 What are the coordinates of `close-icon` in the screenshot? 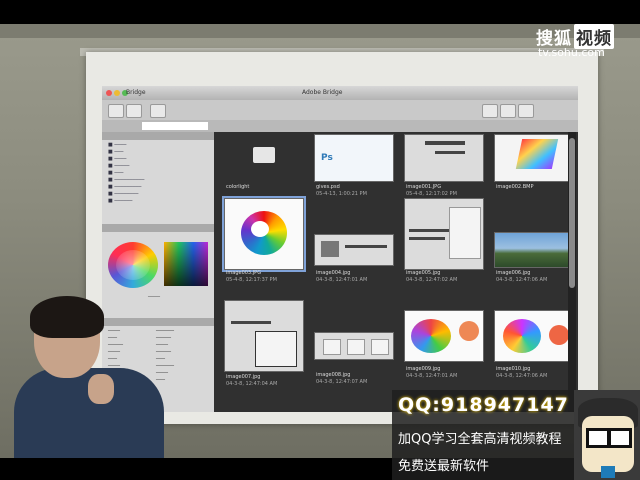 It's located at (109, 93).